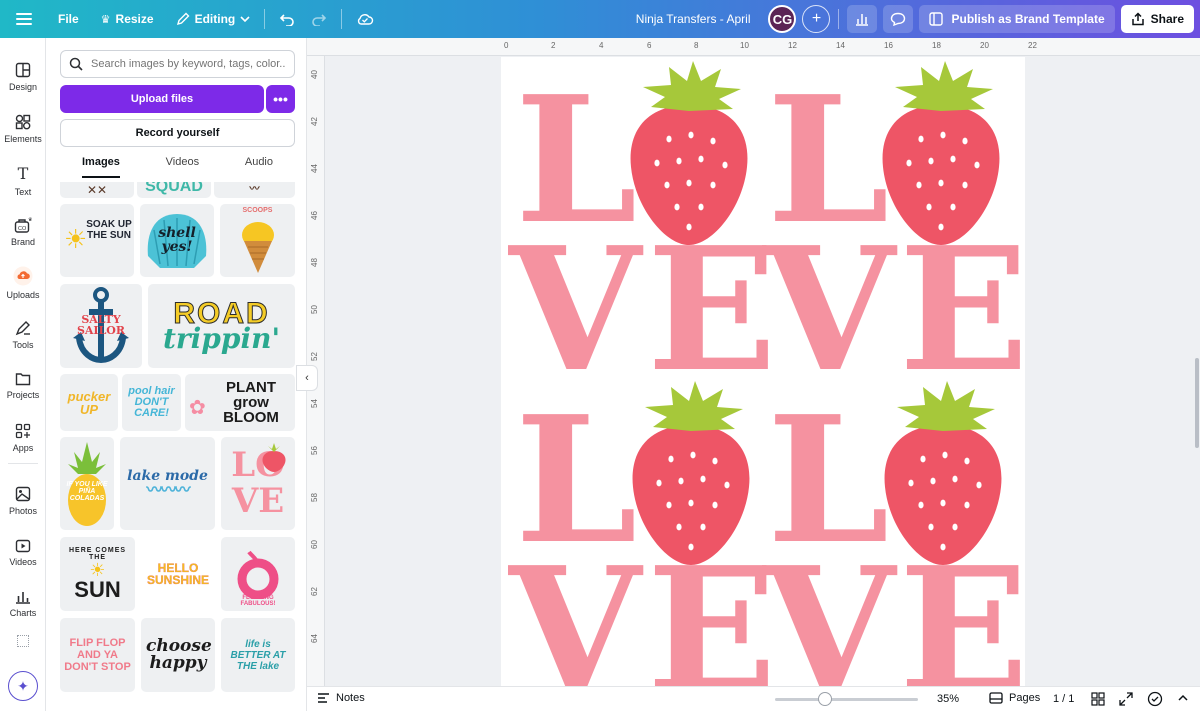 This screenshot has height=711, width=1200. What do you see at coordinates (221, 338) in the screenshot?
I see `thumb-text: trippin'` at bounding box center [221, 338].